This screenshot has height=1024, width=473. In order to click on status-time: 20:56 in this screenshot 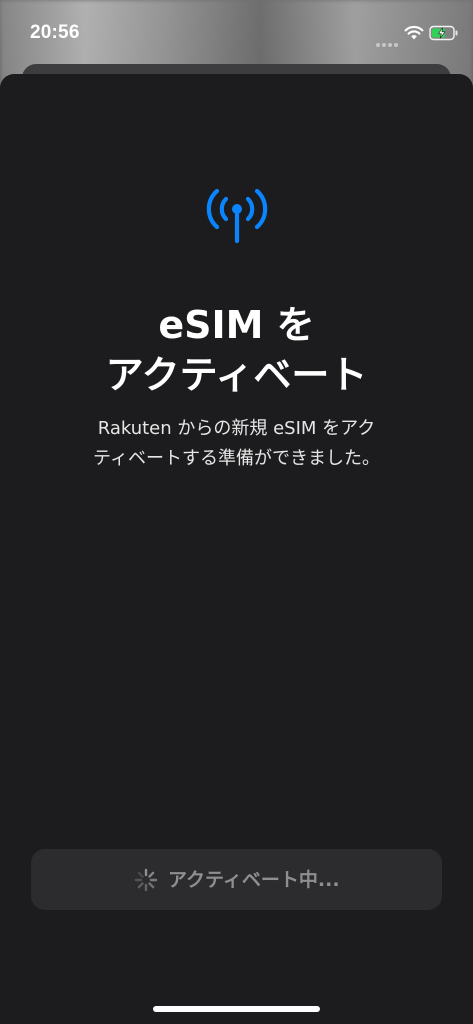, I will do `click(55, 32)`.